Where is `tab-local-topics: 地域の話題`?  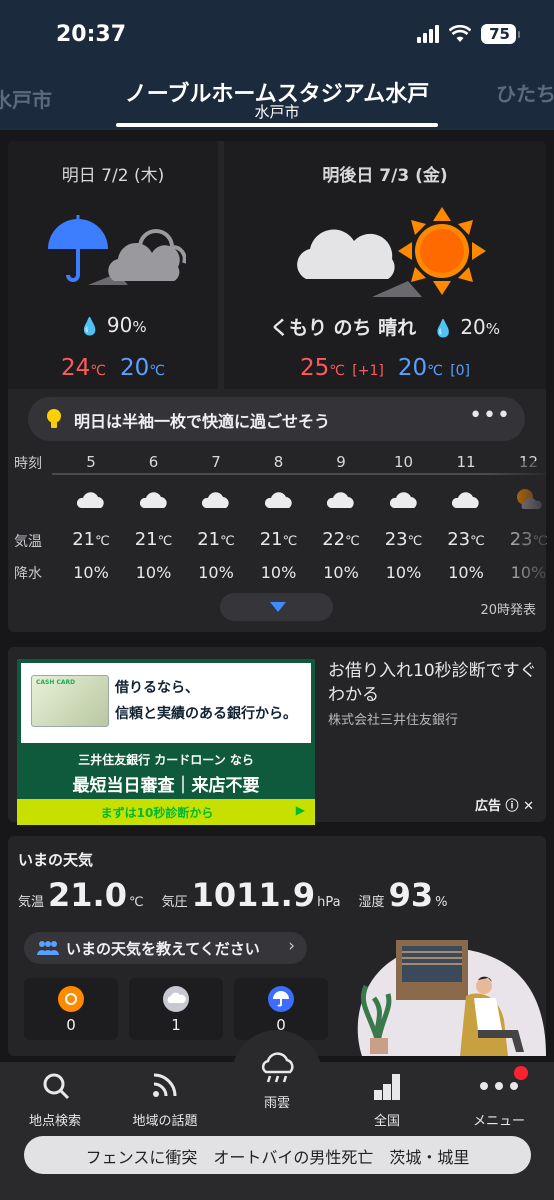 tab-local-topics: 地域の話題 is located at coordinates (165, 1098).